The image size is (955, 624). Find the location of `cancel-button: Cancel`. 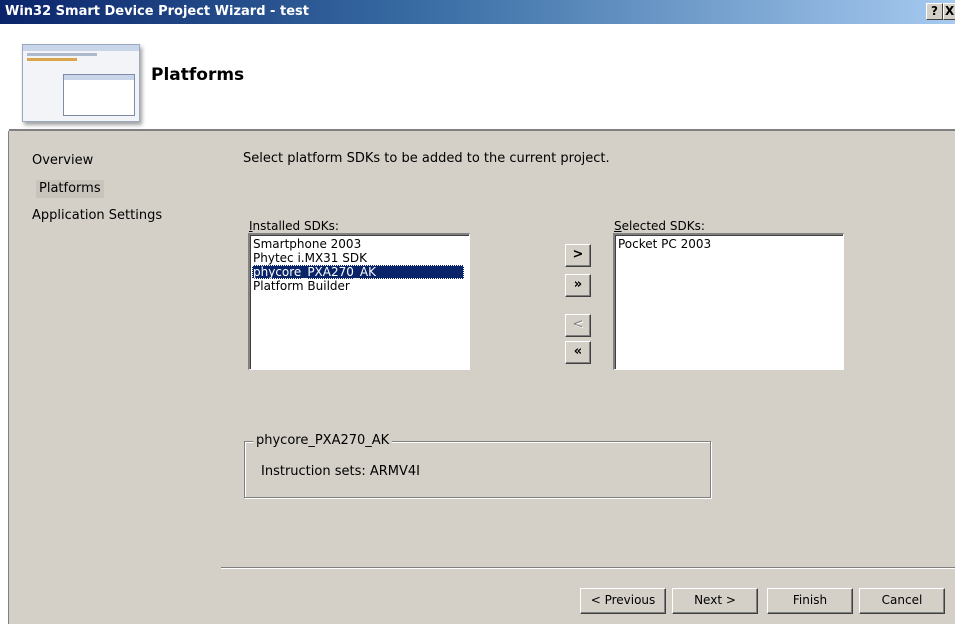

cancel-button: Cancel is located at coordinates (902, 601).